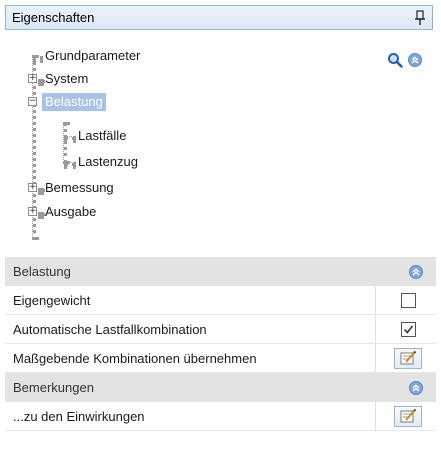 The width and height of the screenshot is (441, 469). I want to click on properties-panel-header: Eigenschaften, so click(219, 17).